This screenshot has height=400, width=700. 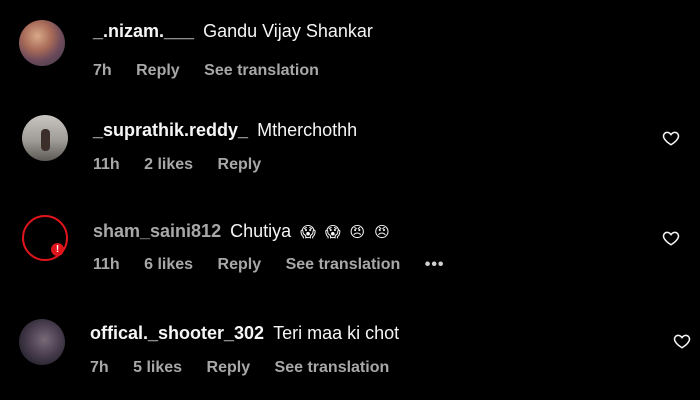 What do you see at coordinates (57, 249) in the screenshot?
I see `alert-badge-icon: !` at bounding box center [57, 249].